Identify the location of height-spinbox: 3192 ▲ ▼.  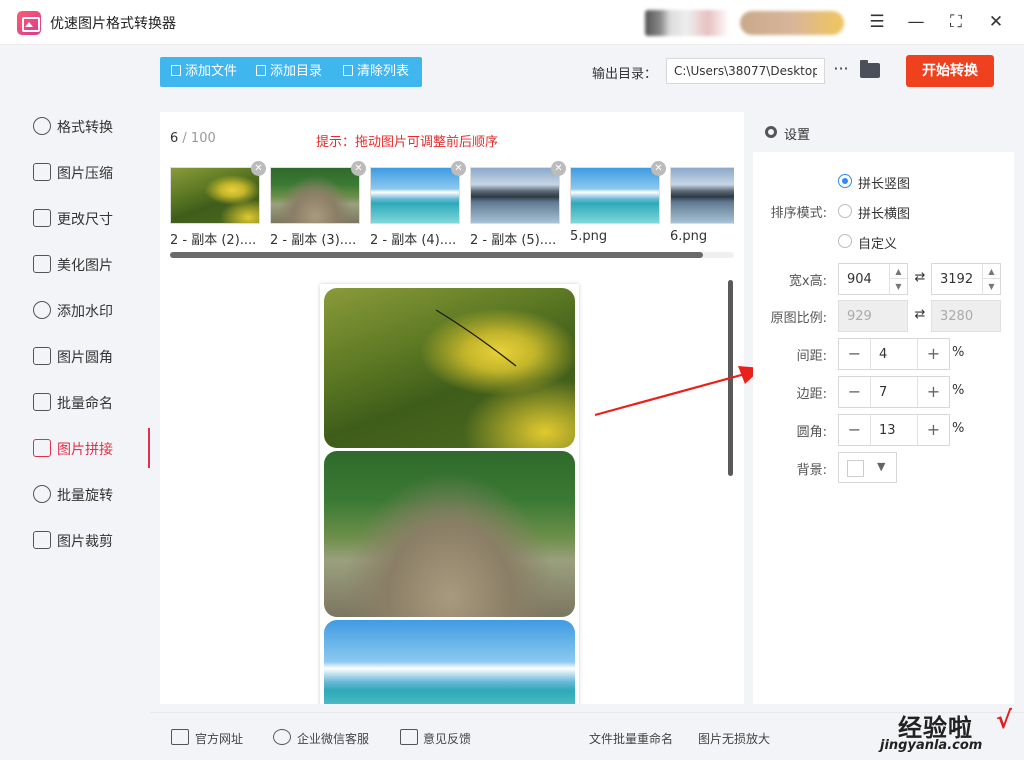
(966, 279).